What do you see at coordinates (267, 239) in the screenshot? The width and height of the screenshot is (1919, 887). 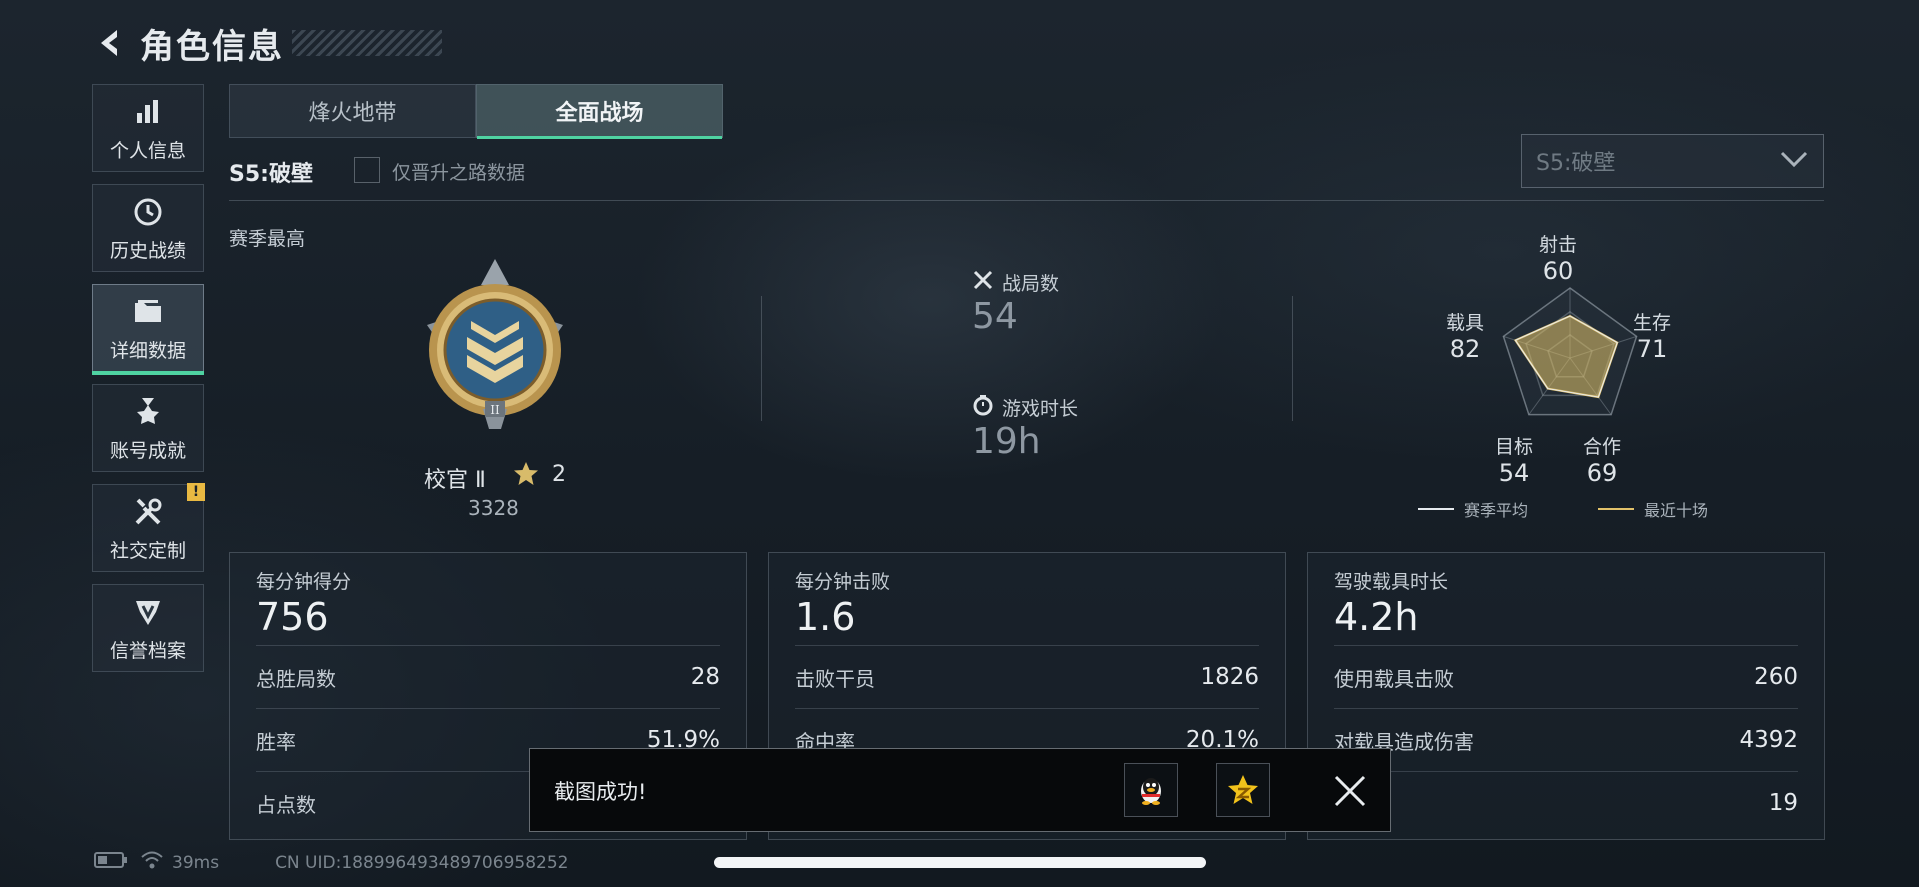 I see `season-best-label: 赛季最高` at bounding box center [267, 239].